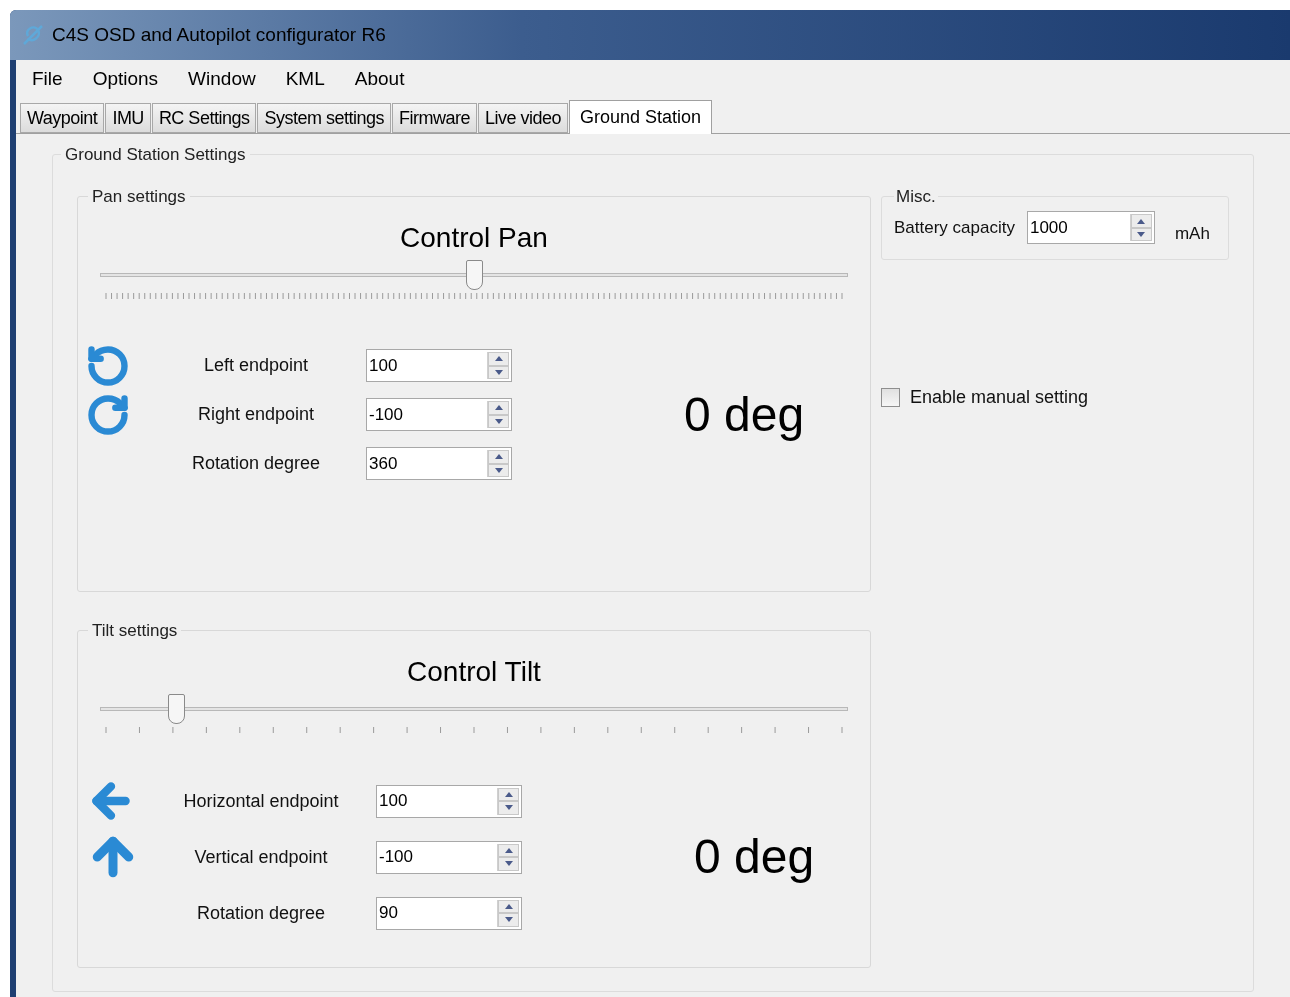 This screenshot has width=1290, height=997. Describe the element at coordinates (890, 397) in the screenshot. I see `checkbox` at that location.